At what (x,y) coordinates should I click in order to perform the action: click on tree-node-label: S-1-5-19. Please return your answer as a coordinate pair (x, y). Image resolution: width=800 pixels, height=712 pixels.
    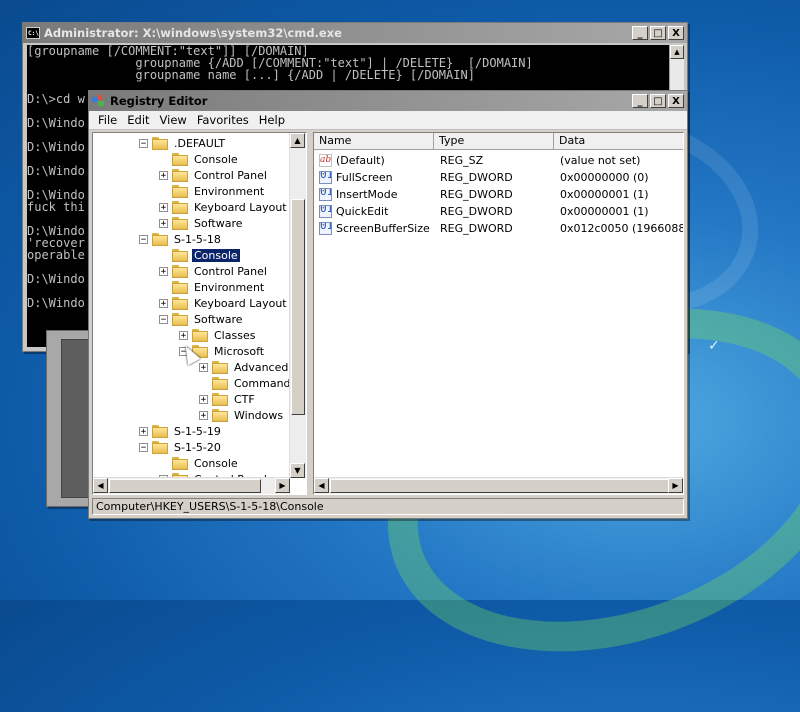
    Looking at the image, I should click on (197, 431).